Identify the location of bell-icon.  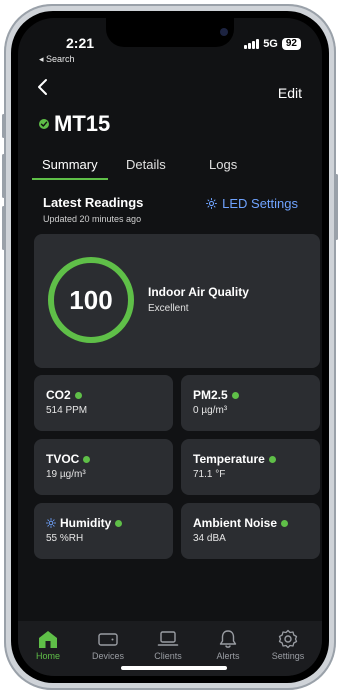
(228, 639).